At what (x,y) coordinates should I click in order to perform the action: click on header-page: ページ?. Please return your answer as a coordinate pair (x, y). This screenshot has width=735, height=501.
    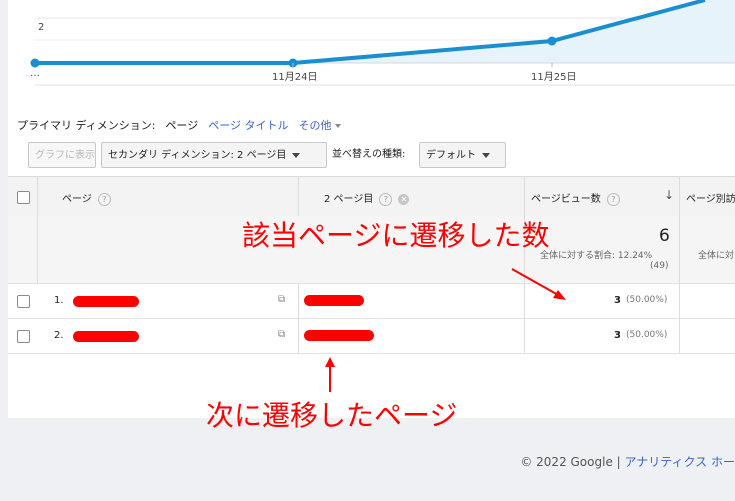
    Looking at the image, I should click on (86, 198).